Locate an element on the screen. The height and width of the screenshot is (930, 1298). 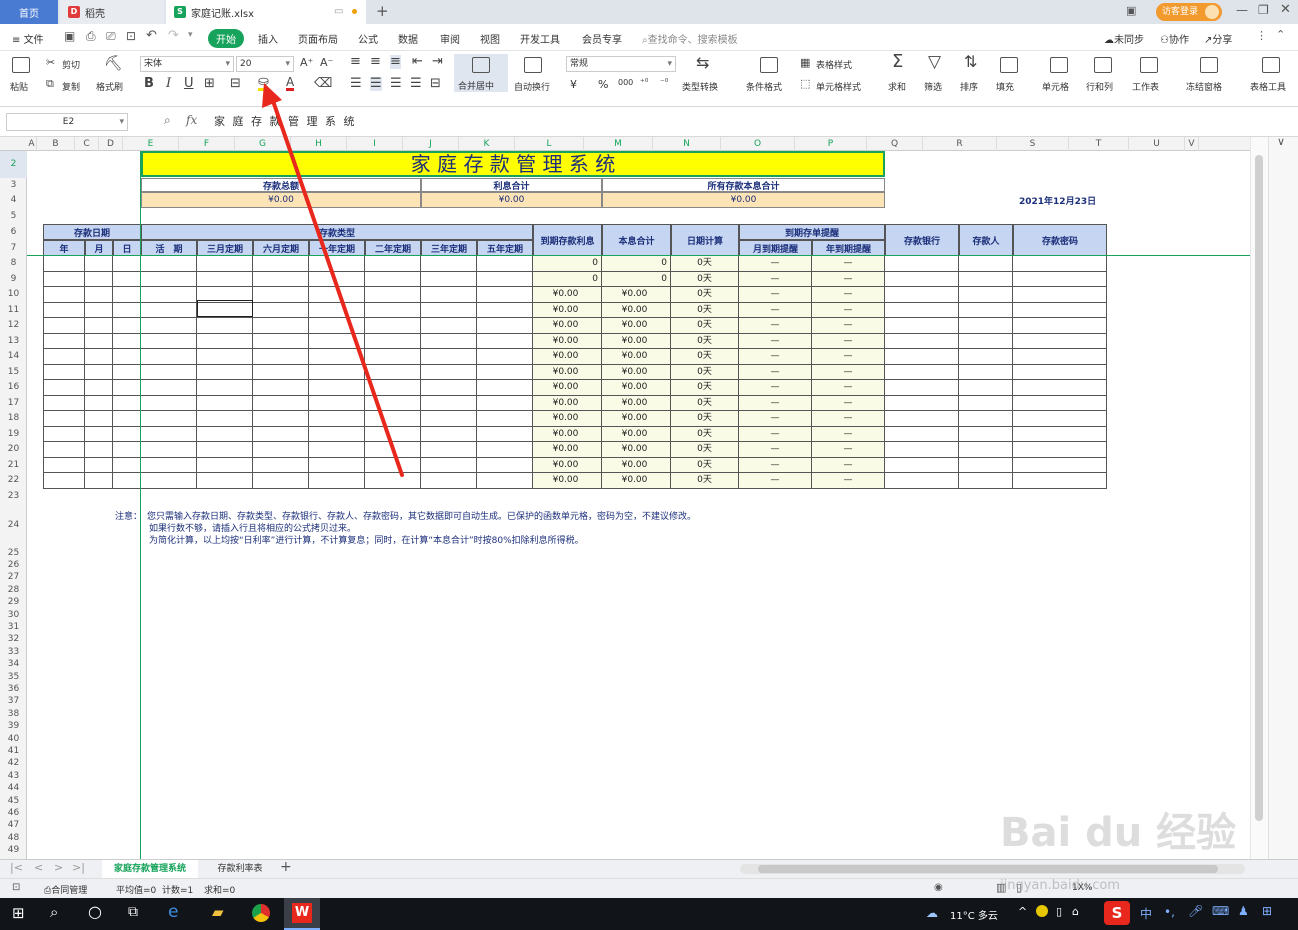
arrow-shaft is located at coordinates (337, 286).